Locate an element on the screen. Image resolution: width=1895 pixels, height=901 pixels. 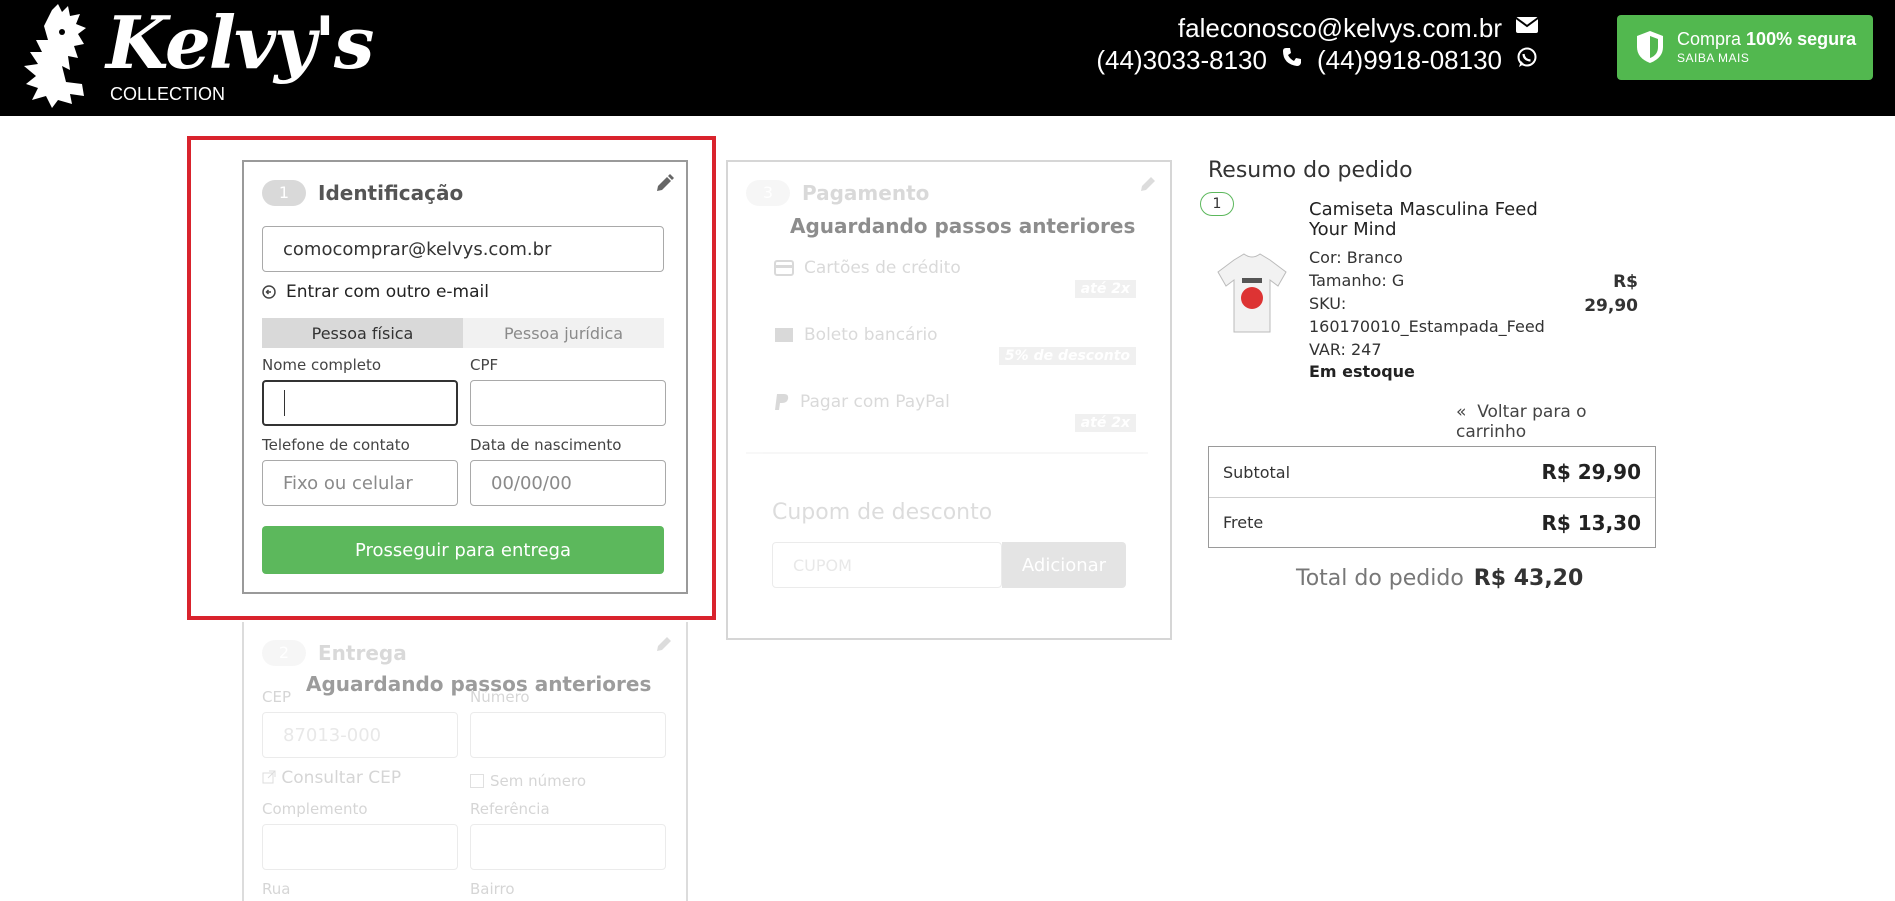
street-label: Rua is located at coordinates (276, 889).